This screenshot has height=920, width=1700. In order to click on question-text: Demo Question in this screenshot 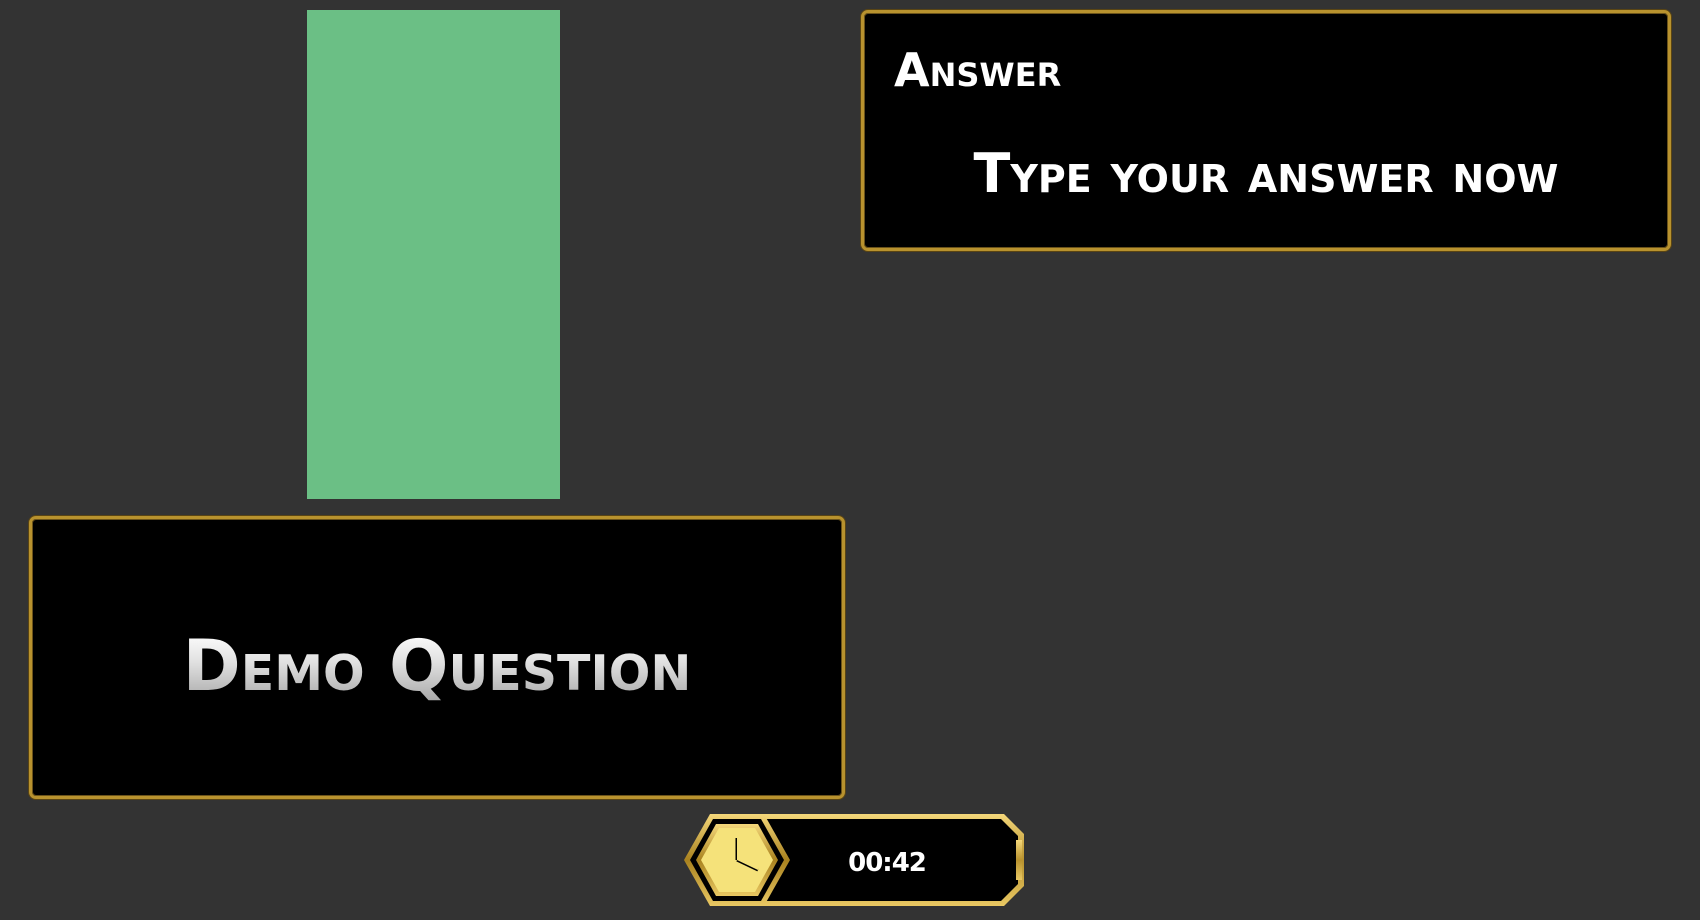, I will do `click(437, 666)`.